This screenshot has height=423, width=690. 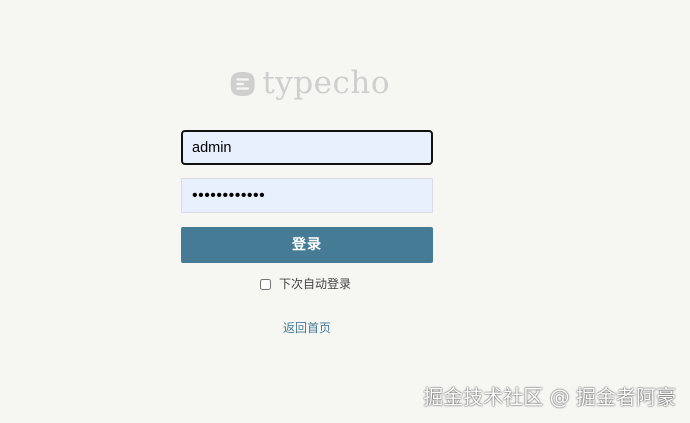 I want to click on username-input, so click(x=307, y=147).